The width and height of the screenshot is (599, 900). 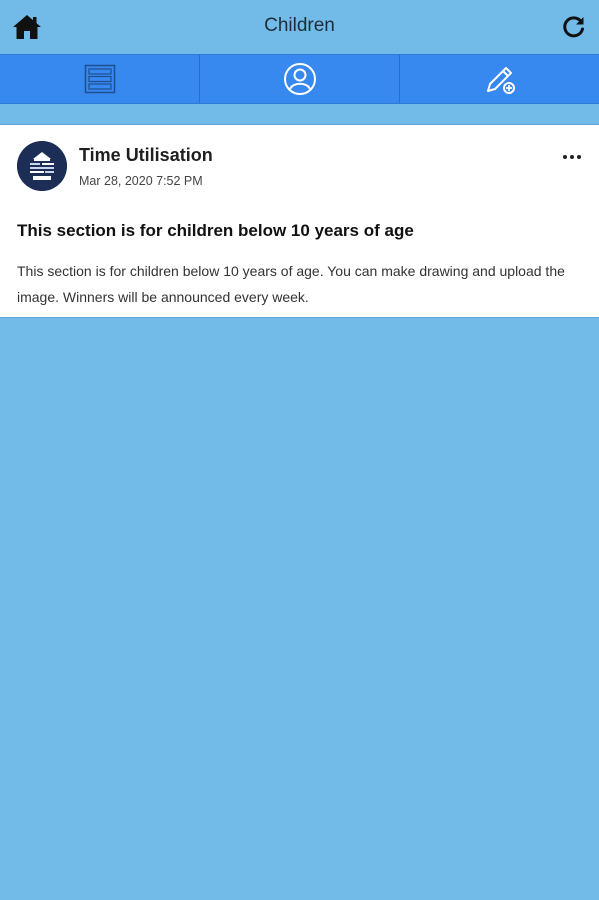 I want to click on refresh-icon, so click(x=573, y=27).